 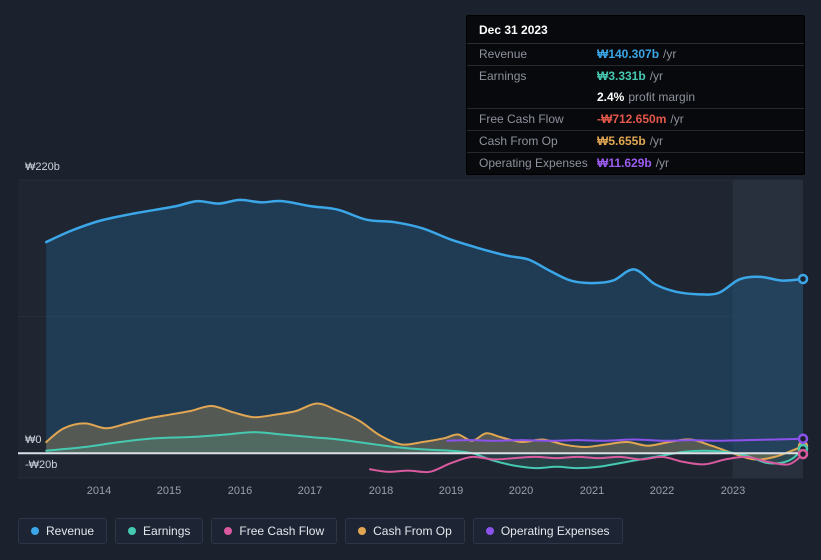 I want to click on tooltip-row-operating-expenses: Operating Expenses ₩11.629b/yr, so click(x=635, y=163).